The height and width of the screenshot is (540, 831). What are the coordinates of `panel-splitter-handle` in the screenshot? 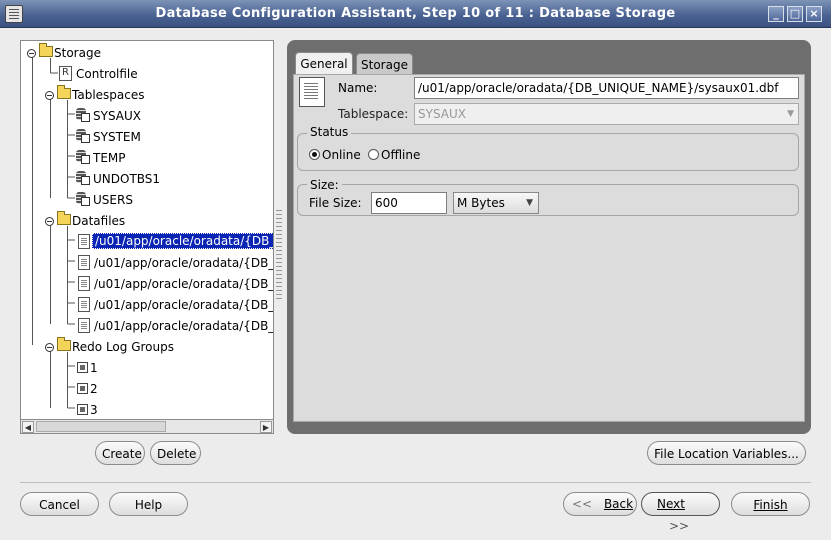 It's located at (279, 255).